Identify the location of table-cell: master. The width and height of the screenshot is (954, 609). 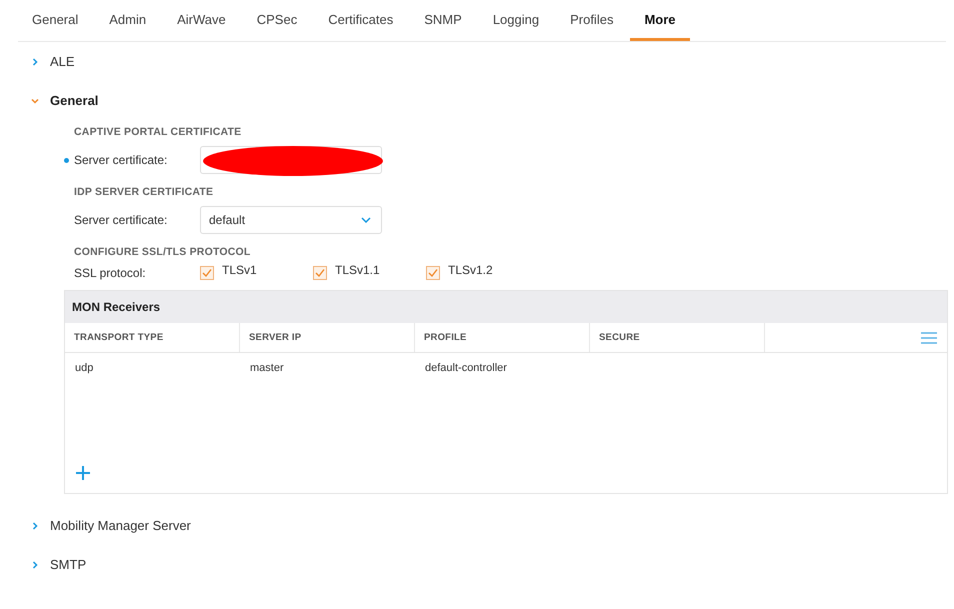
(267, 368).